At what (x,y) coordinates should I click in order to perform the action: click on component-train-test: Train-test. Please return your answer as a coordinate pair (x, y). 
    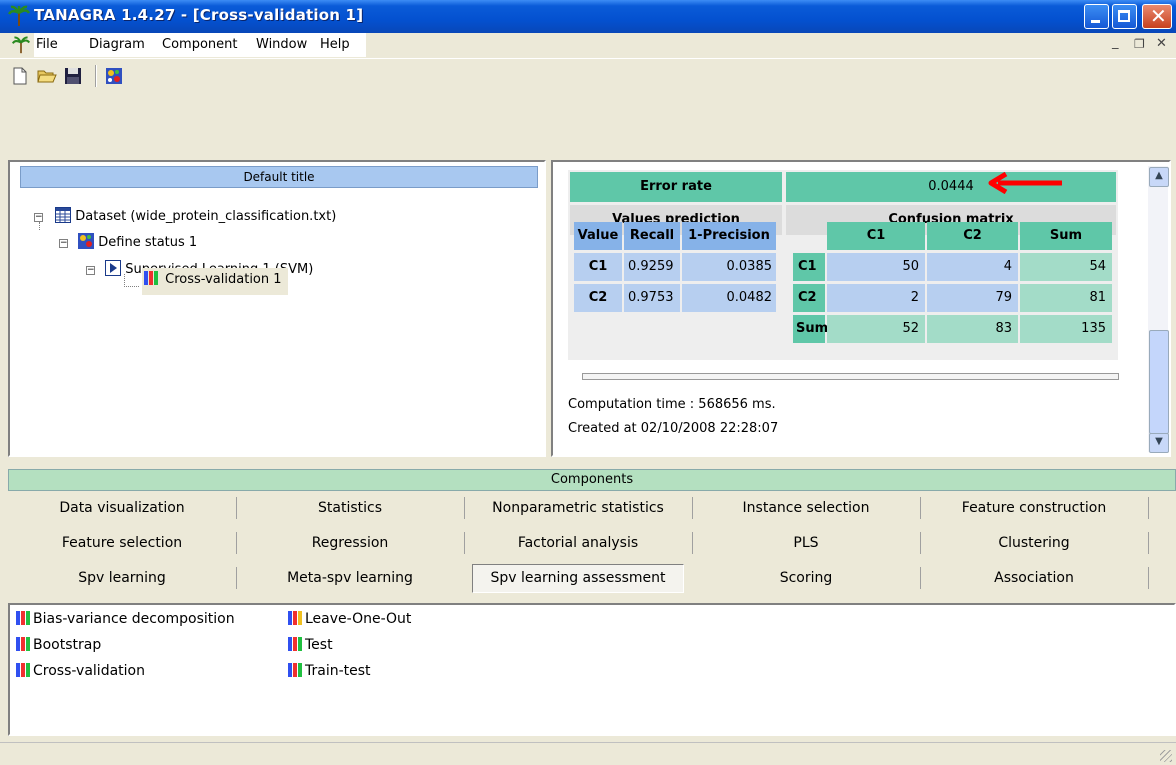
    Looking at the image, I should click on (329, 670).